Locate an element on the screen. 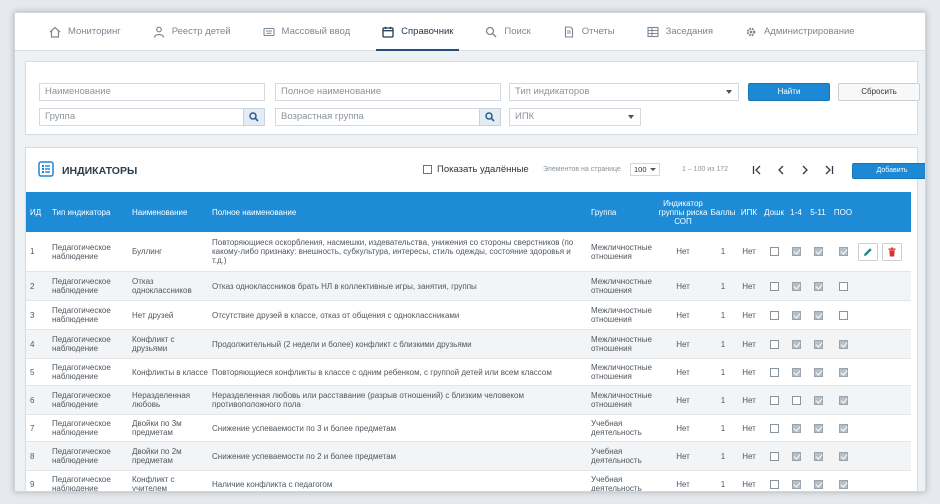 The image size is (940, 504). next-page-button is located at coordinates (805, 170).